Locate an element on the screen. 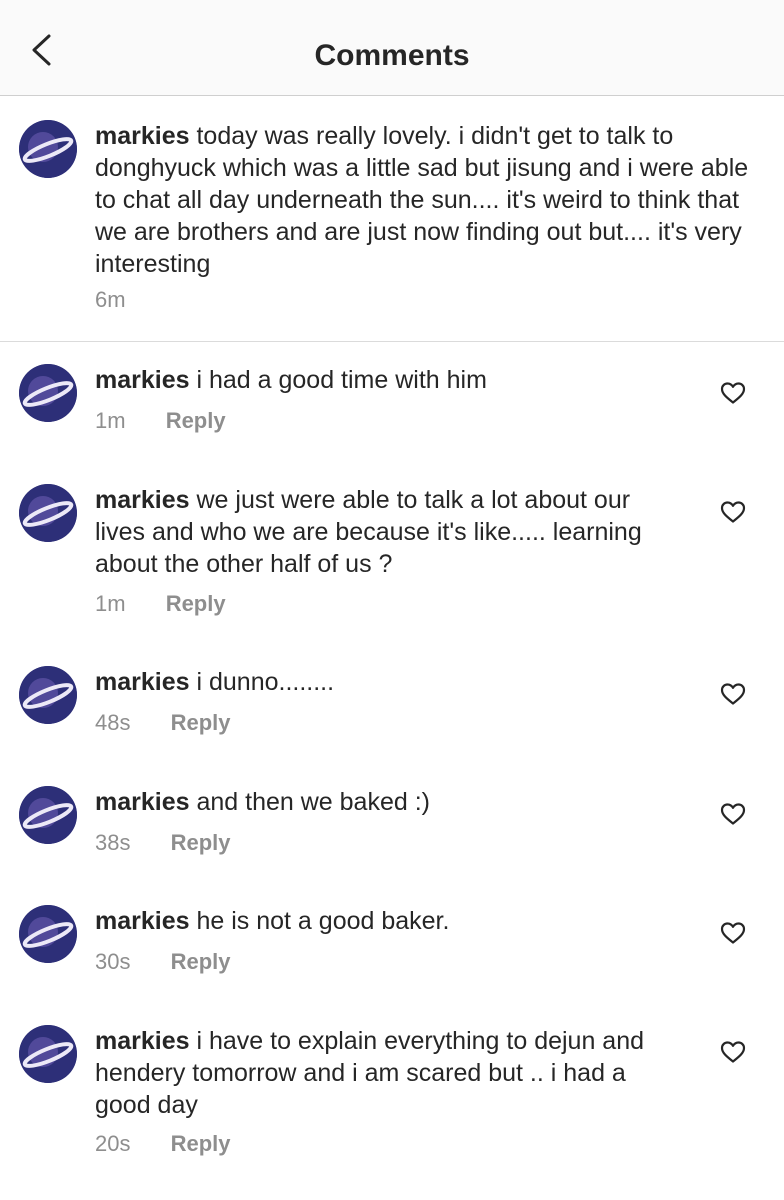 The width and height of the screenshot is (784, 1200). comment-text: and then we baked :) is located at coordinates (313, 802).